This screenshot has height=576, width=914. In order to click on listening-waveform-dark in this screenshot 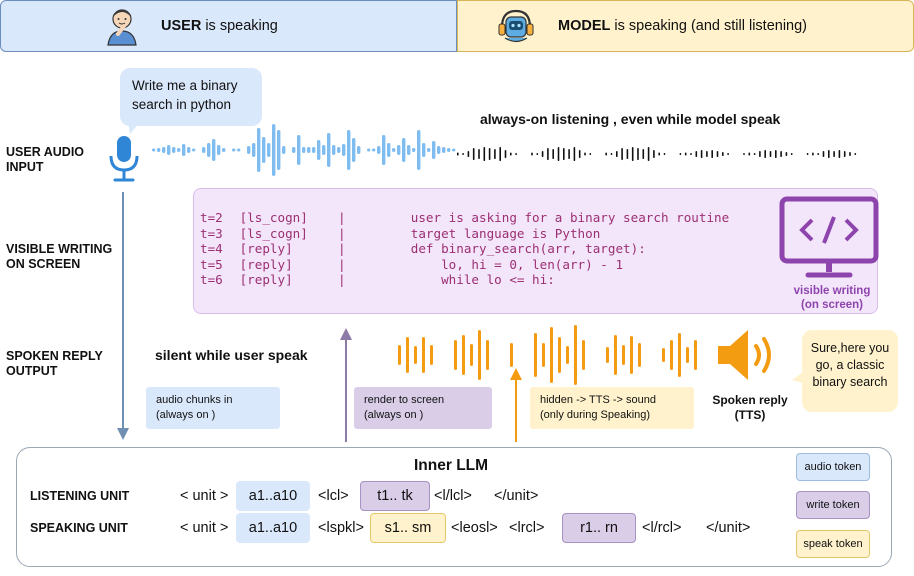, I will do `click(657, 154)`.